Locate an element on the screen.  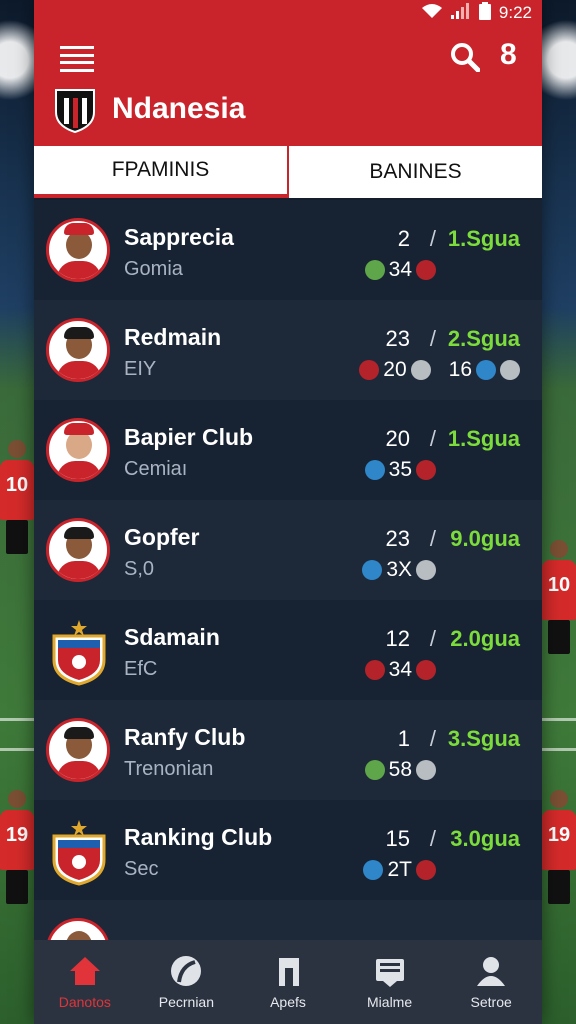
club-subtitle: EIY is located at coordinates (140, 369).